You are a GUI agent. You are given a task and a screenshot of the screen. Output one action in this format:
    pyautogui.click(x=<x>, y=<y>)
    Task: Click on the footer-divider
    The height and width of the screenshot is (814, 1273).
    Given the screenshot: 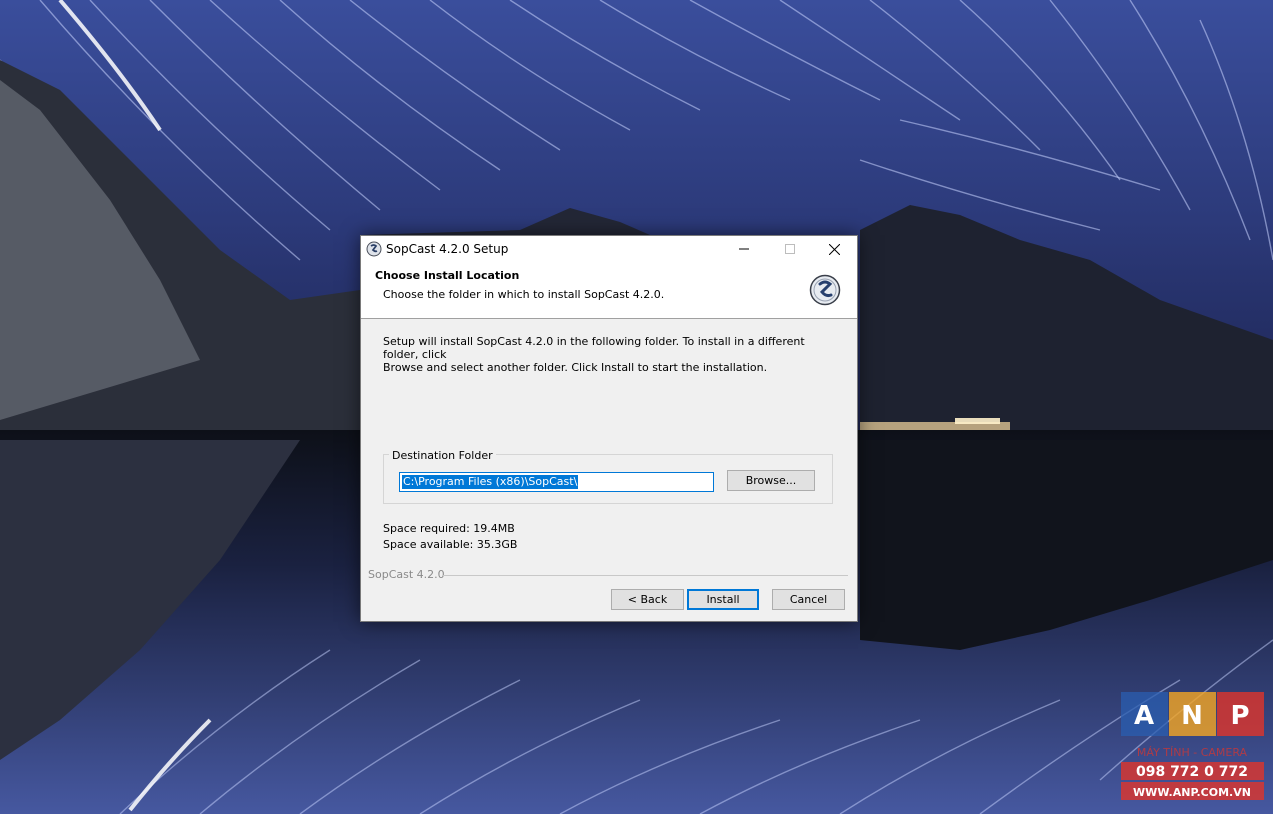 What is the action you would take?
    pyautogui.click(x=645, y=575)
    